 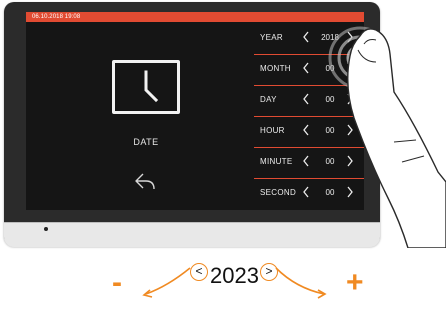 What do you see at coordinates (146, 87) in the screenshot?
I see `clock-icon` at bounding box center [146, 87].